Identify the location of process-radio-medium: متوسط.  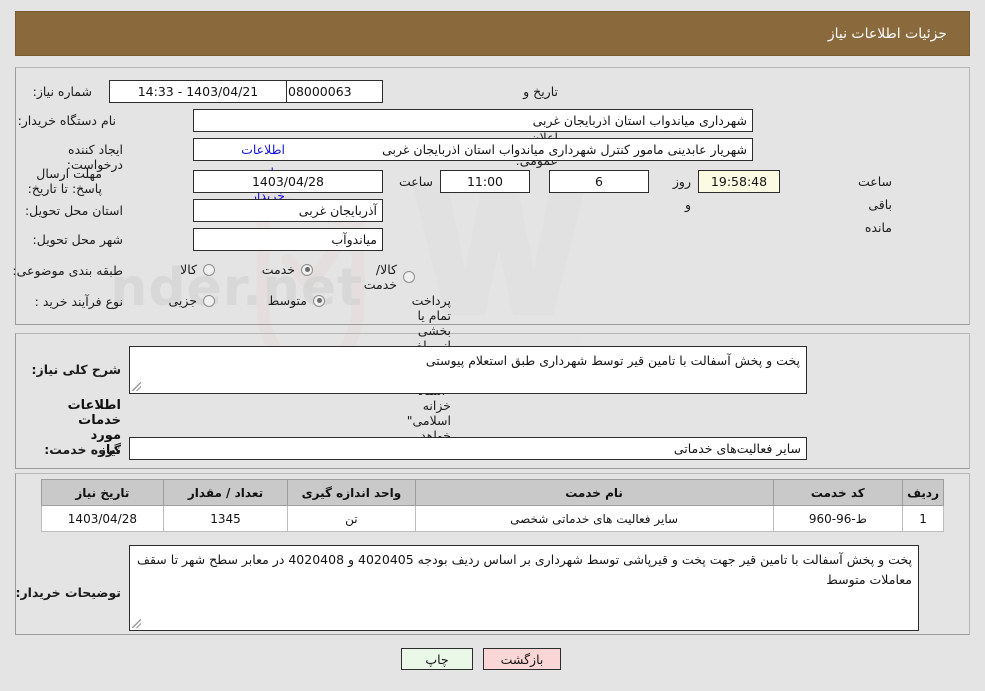
(296, 300).